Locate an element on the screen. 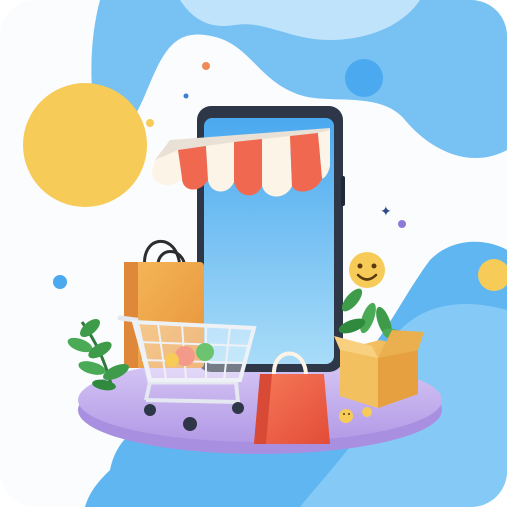 This screenshot has width=507, height=507. cardboard-box is located at coordinates (379, 369).